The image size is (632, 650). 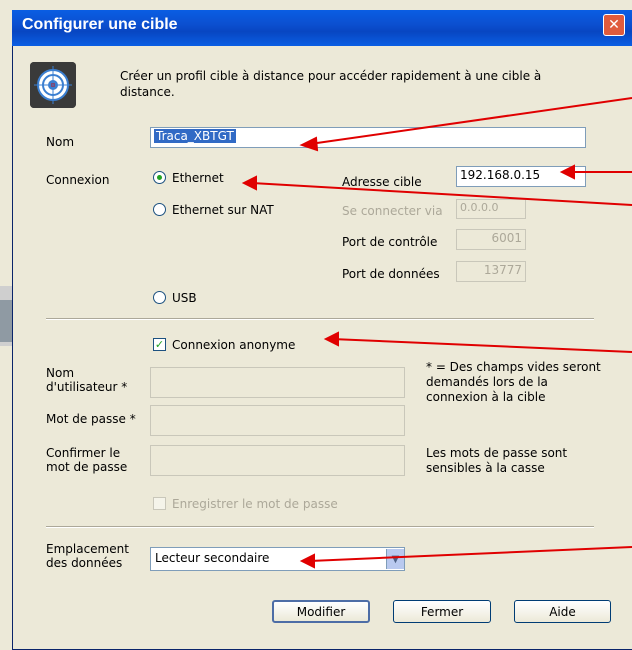 I want to click on arrow-name, so click(x=470, y=121).